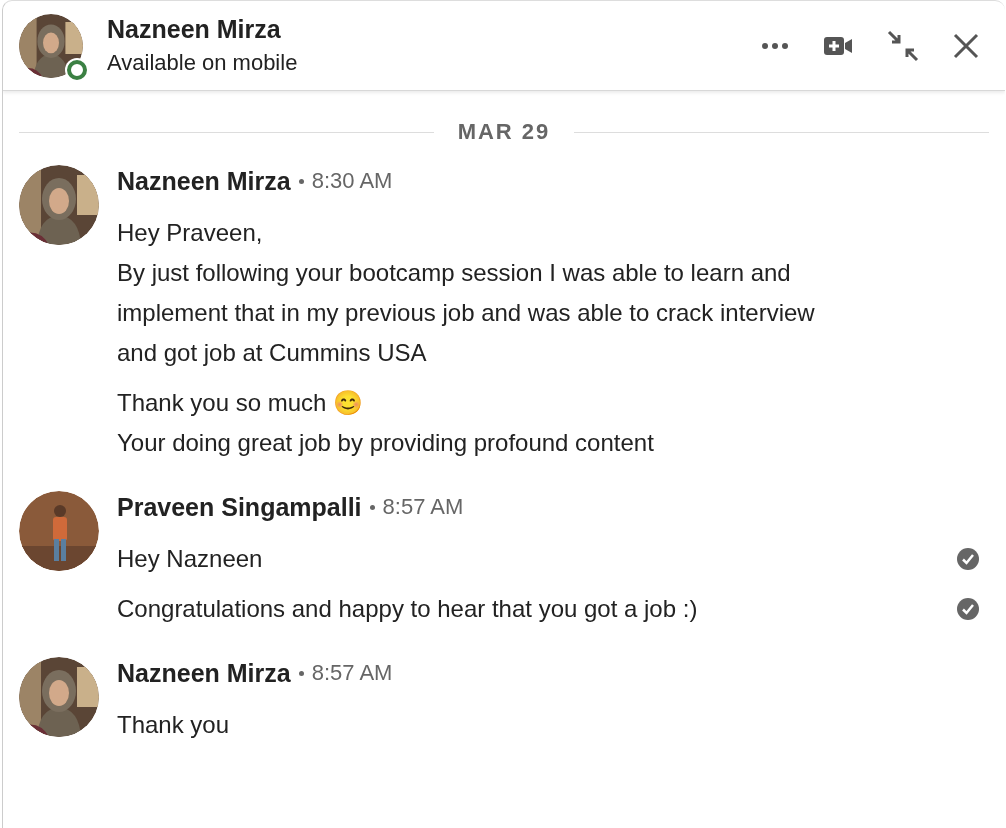 This screenshot has width=1006, height=828. What do you see at coordinates (504, 132) in the screenshot?
I see `date-divider: MAR 29` at bounding box center [504, 132].